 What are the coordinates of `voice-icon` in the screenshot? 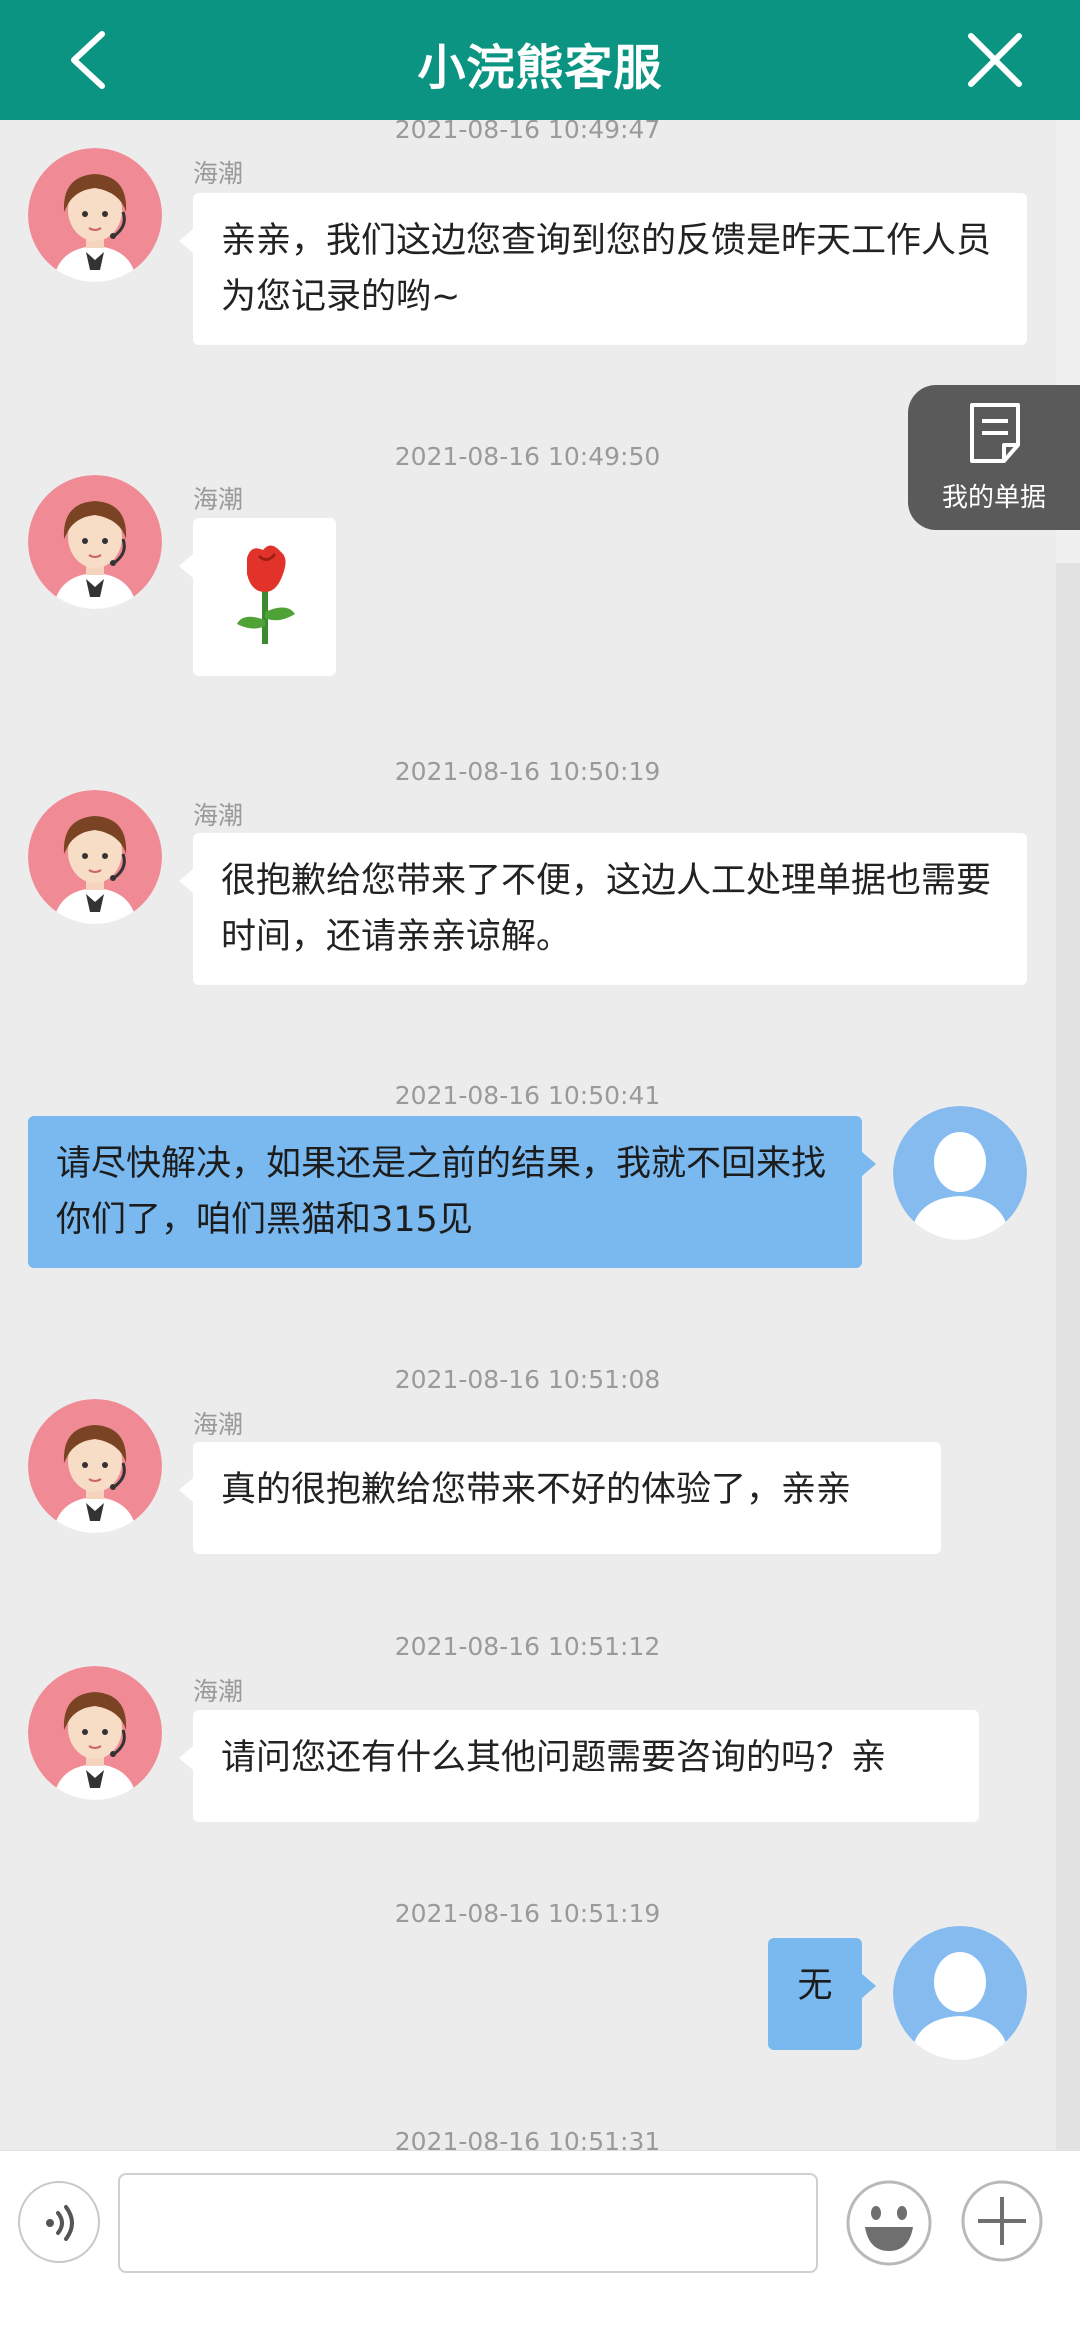 It's located at (60, 2223).